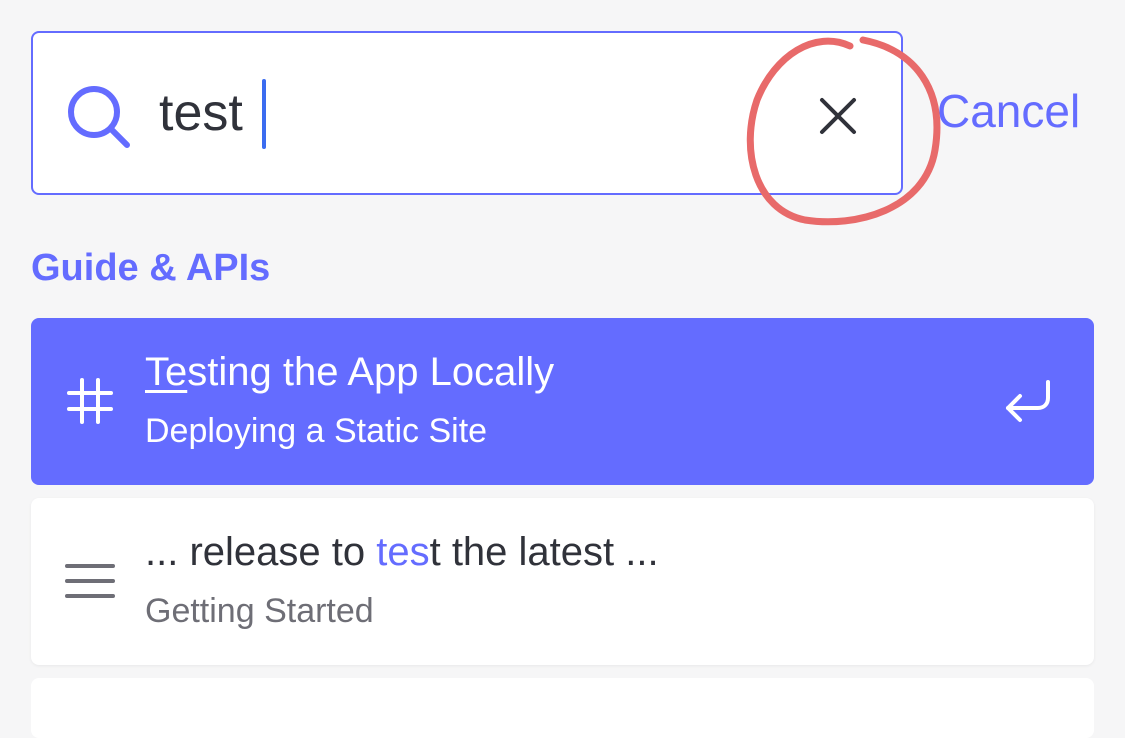 Image resolution: width=1125 pixels, height=738 pixels. What do you see at coordinates (261, 552) in the screenshot?
I see `result-title-pre: ... release to` at bounding box center [261, 552].